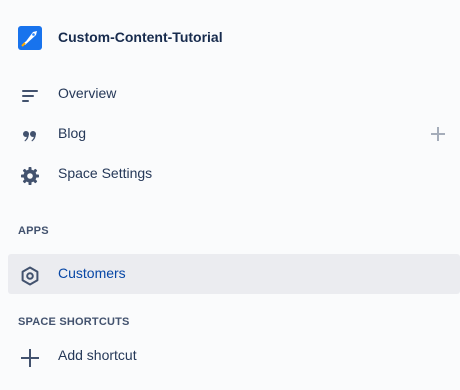 The image size is (460, 390). Describe the element at coordinates (140, 37) in the screenshot. I see `space-title: Custom-Content-Tutorial` at that location.